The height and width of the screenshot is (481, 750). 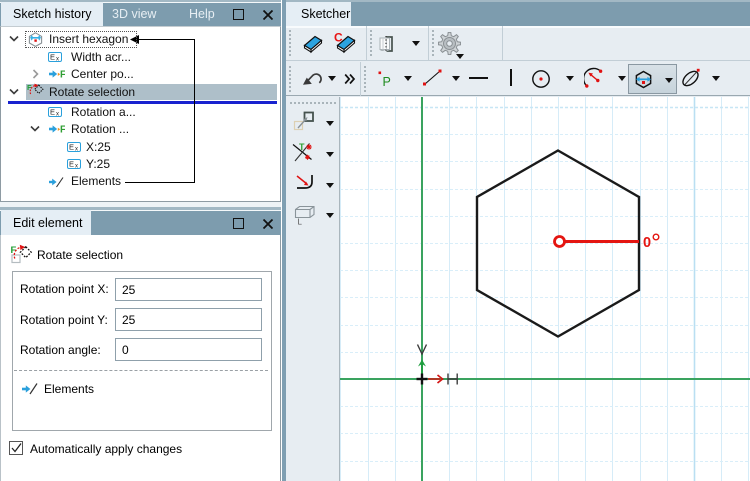 I want to click on svg-text: T, so click(x=302, y=147).